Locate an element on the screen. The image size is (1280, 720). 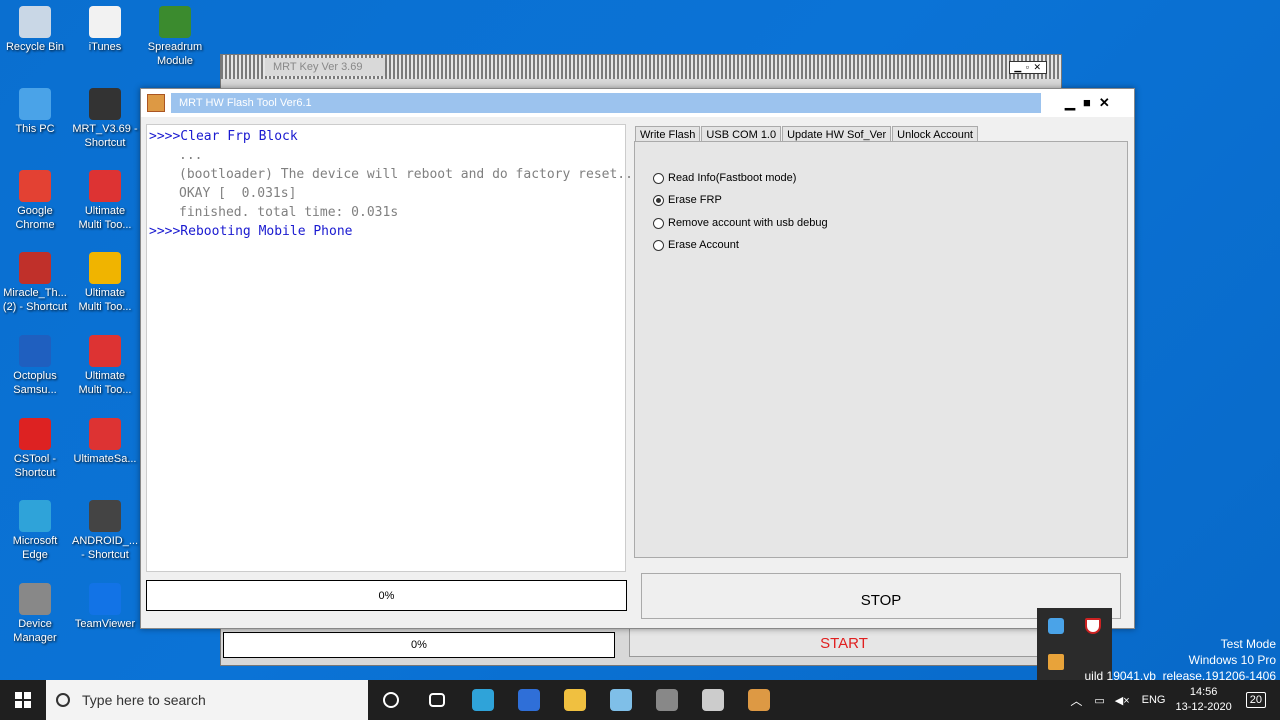
edge-icon is located at coordinates (483, 700).